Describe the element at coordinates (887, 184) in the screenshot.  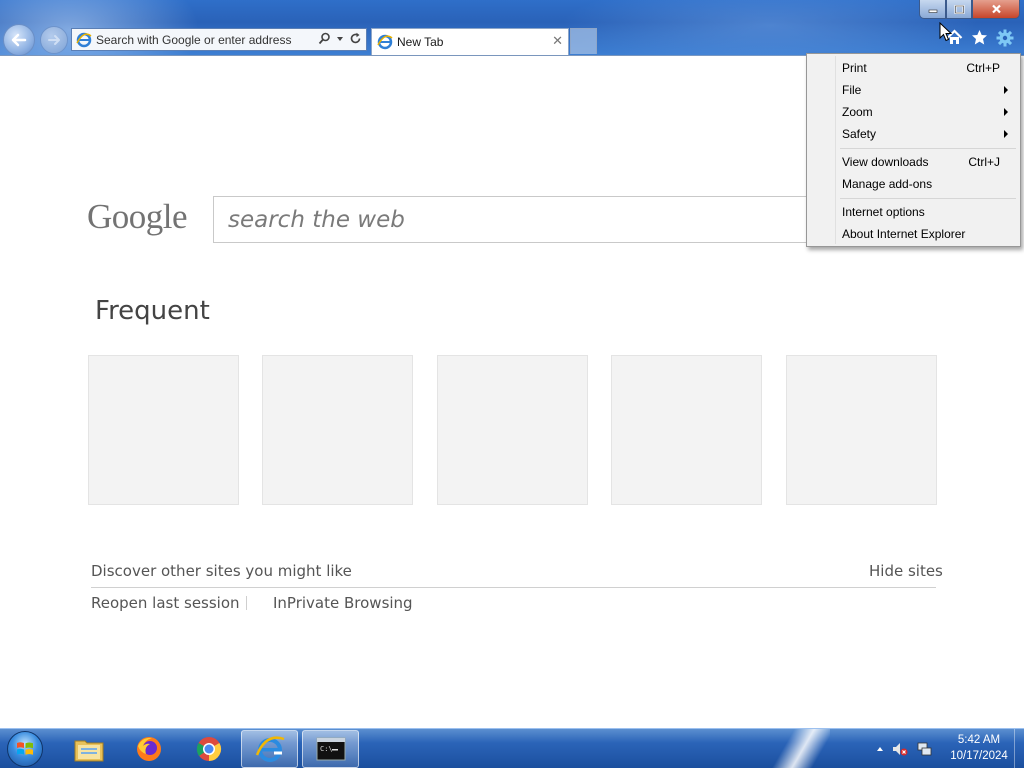
I see `menu-item-label: Manage add-ons` at that location.